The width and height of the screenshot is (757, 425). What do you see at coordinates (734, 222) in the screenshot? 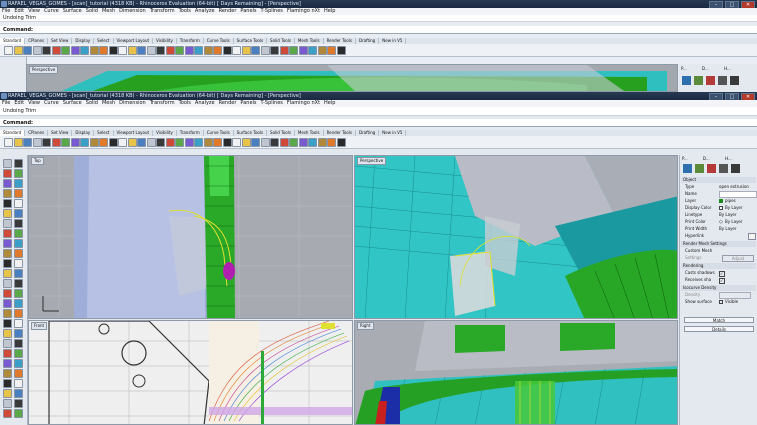
I see `print-color-dropdown: By Layer` at bounding box center [734, 222].